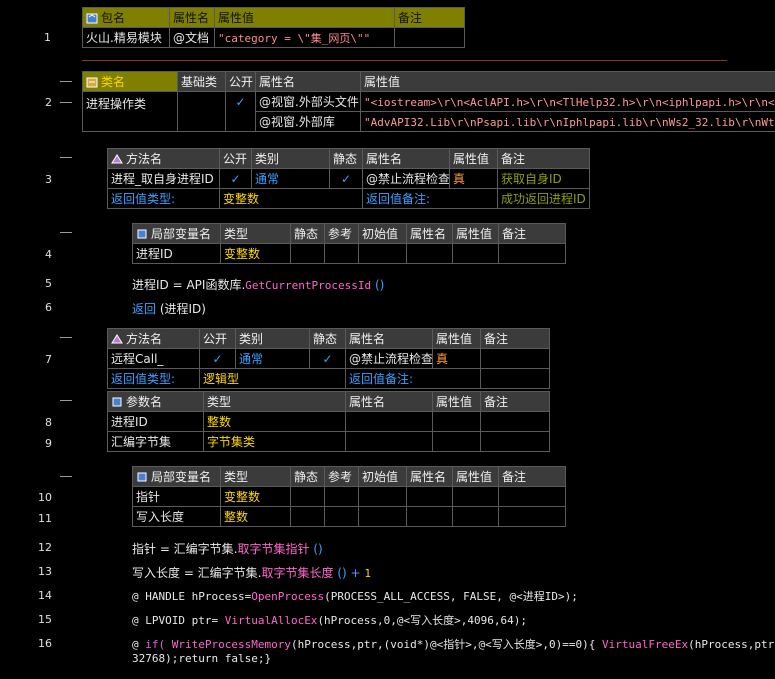 This screenshot has height=679, width=775. What do you see at coordinates (382, 476) in the screenshot?
I see `init-value-header: 初始值` at bounding box center [382, 476].